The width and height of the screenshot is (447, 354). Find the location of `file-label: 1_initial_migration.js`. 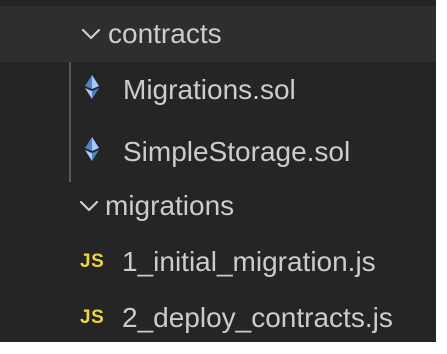

file-label: 1_initial_migration.js is located at coordinates (249, 261).